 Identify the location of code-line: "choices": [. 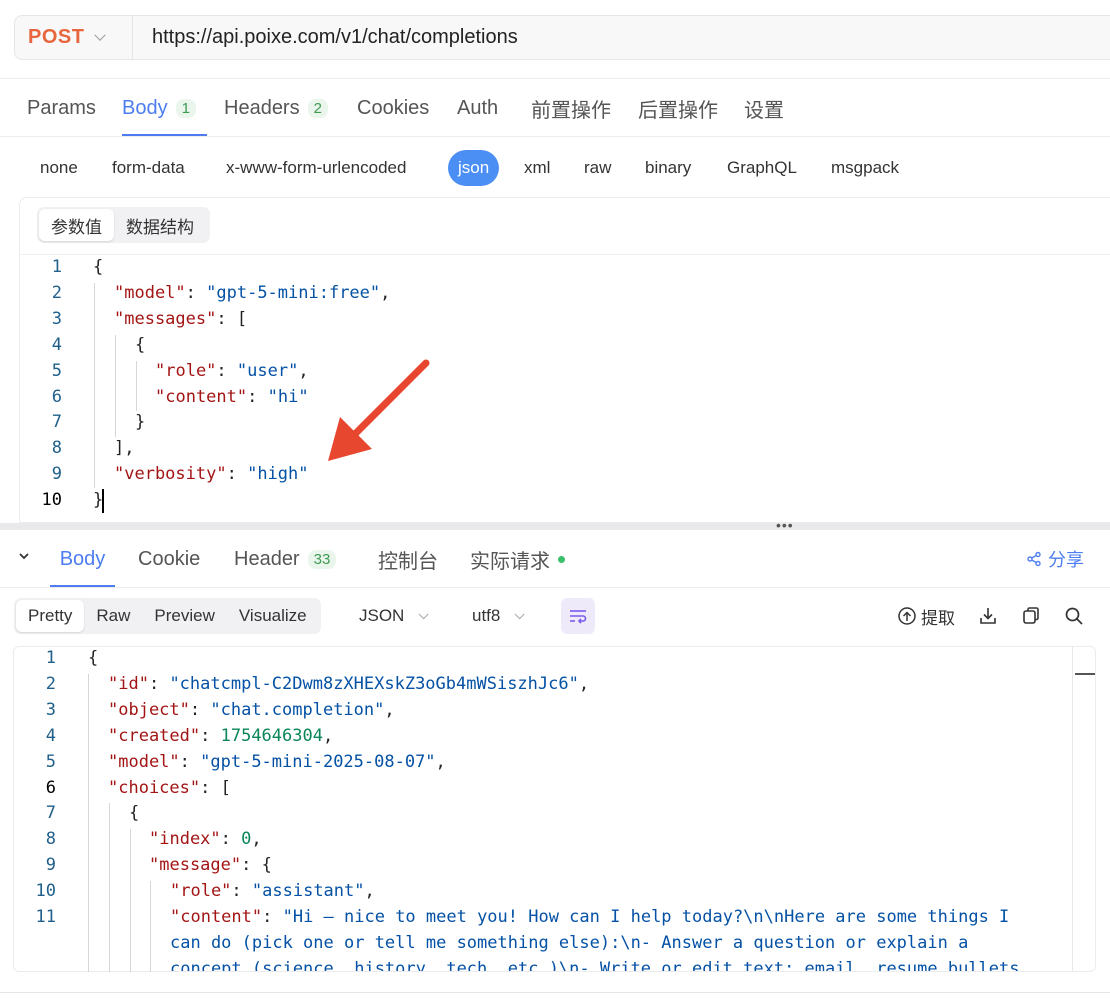
(169, 788).